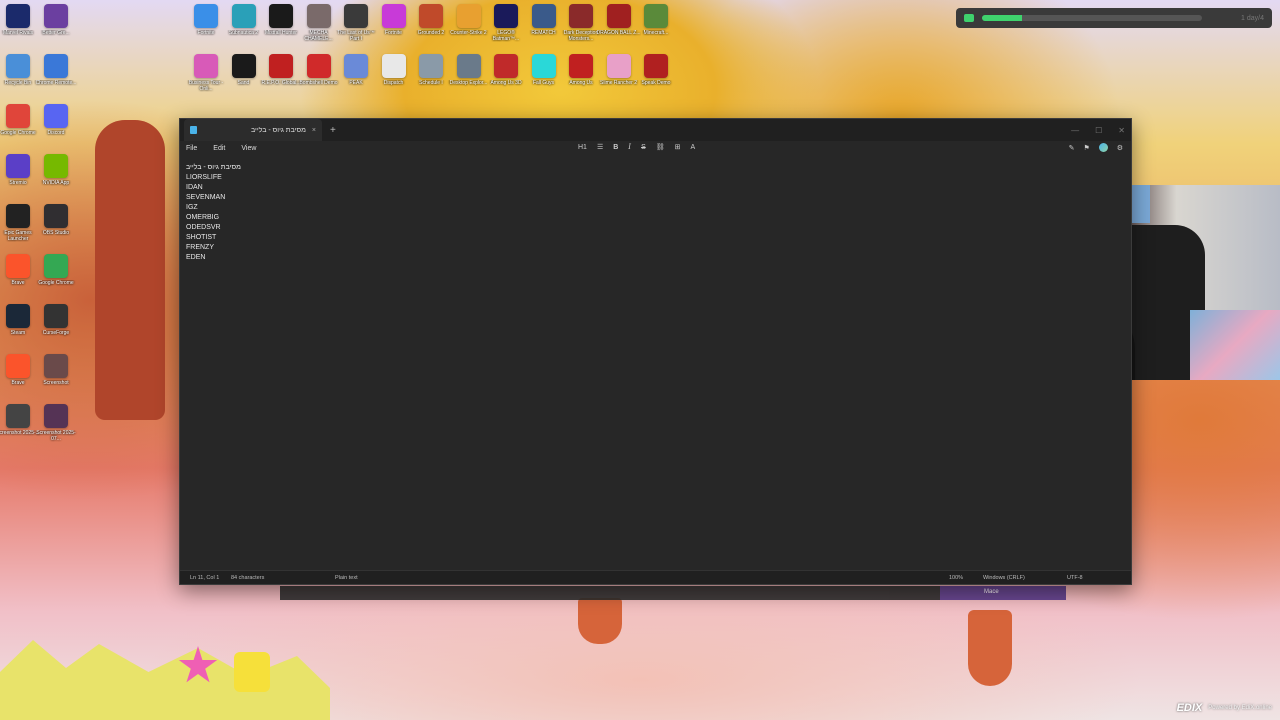 This screenshot has width=1280, height=720. I want to click on desktop-shortcut-icon: Steam, so click(19, 323).